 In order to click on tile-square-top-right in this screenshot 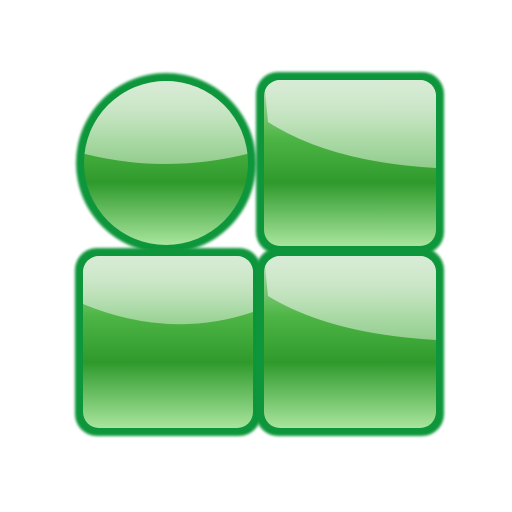, I will do `click(350, 163)`.